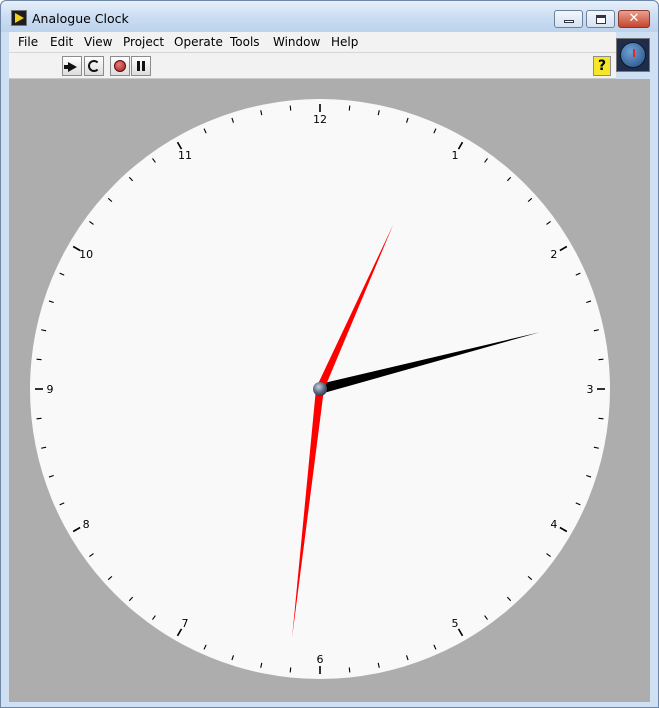 Image resolution: width=659 pixels, height=708 pixels. I want to click on pause-button, so click(141, 66).